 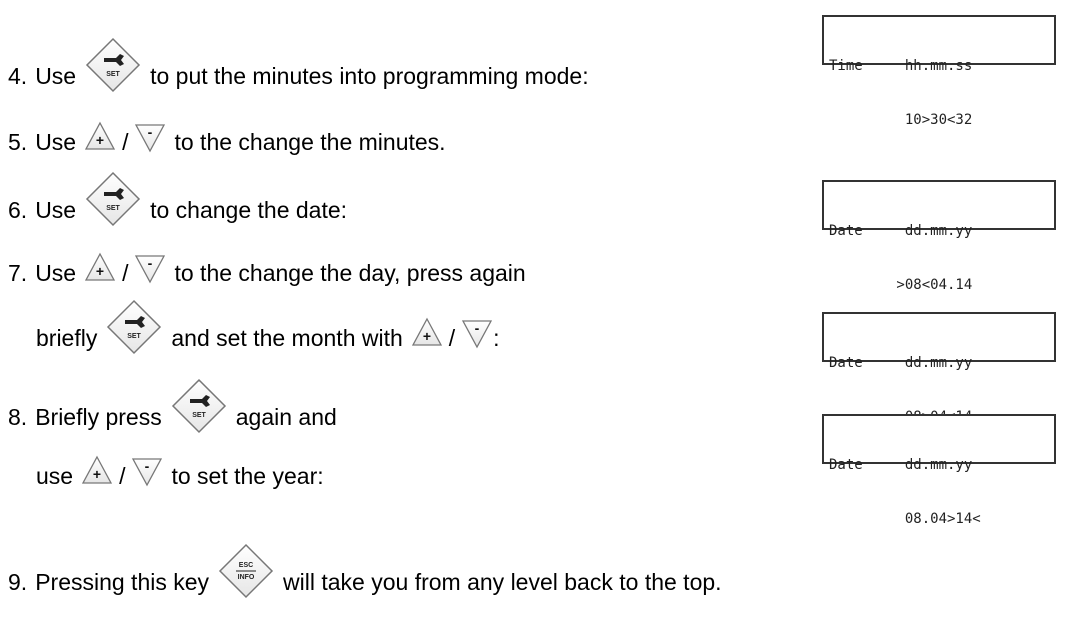 What do you see at coordinates (901, 120) in the screenshot?
I see `lcd-line-2: 10>30<32` at bounding box center [901, 120].